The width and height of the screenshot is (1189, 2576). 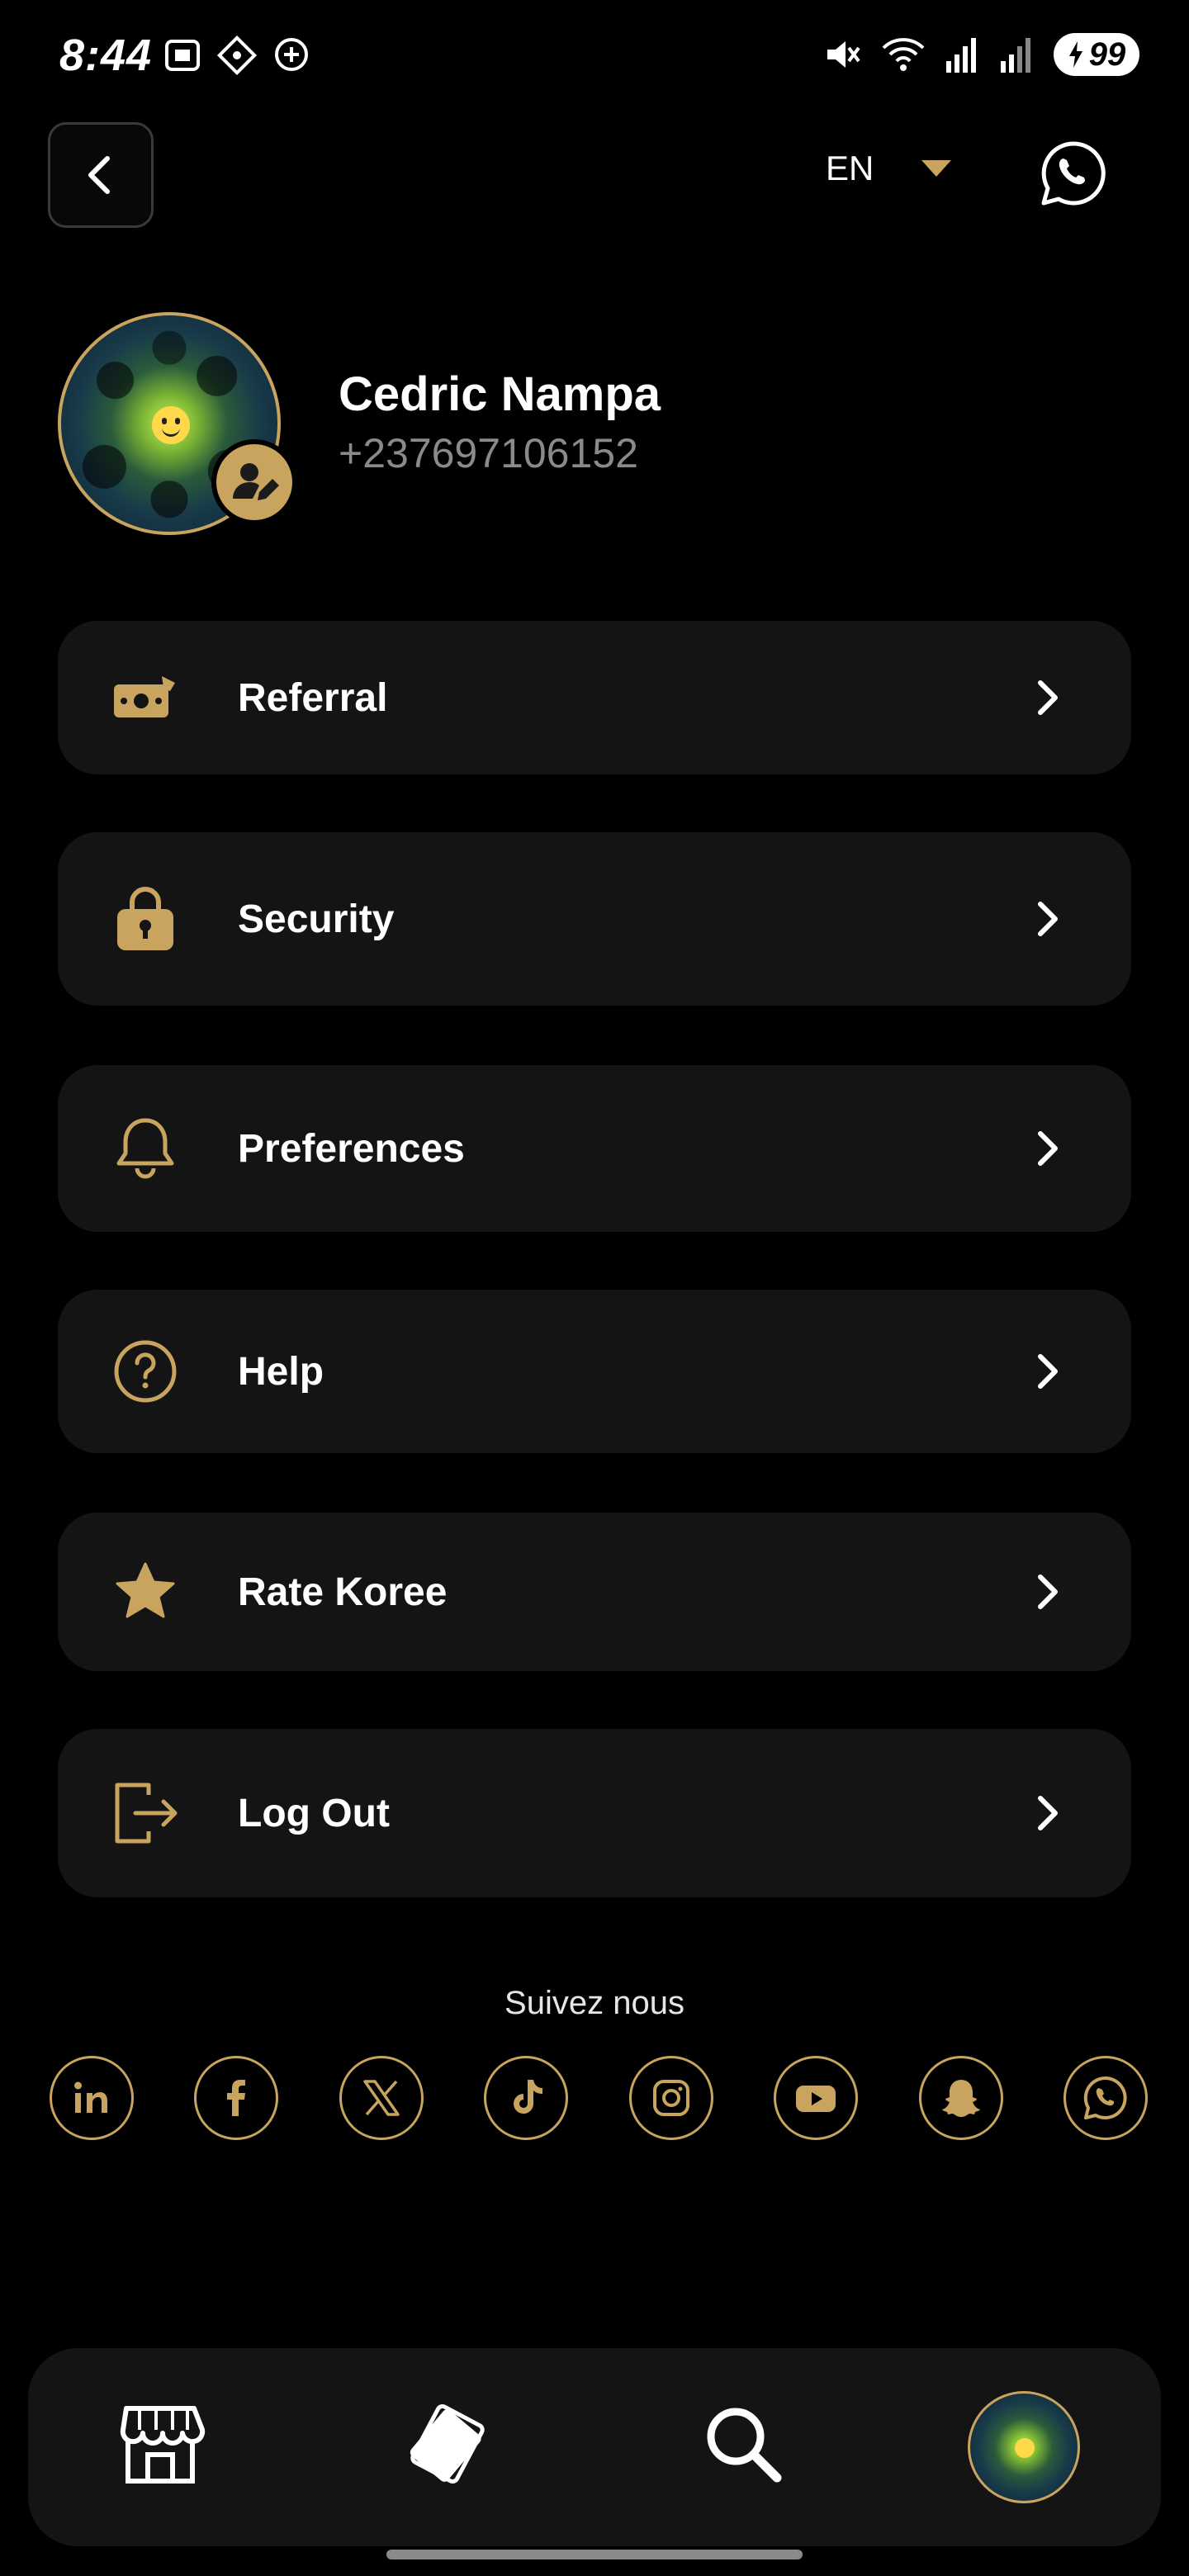 I want to click on tiktok-icon, so click(x=528, y=2097).